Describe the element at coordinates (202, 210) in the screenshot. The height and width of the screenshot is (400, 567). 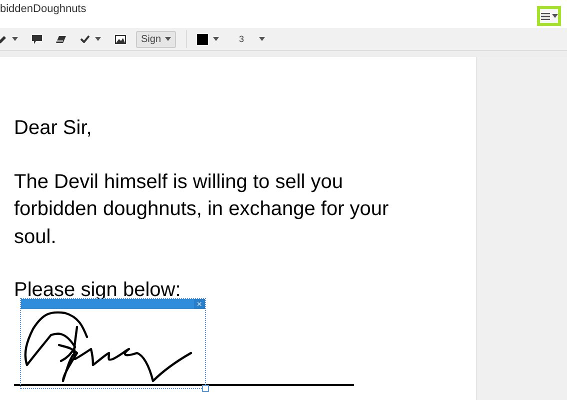
I see `document-paragraph: The Devil himself is willing to sell you forbidden doughnuts, in exchange for your soul.` at that location.